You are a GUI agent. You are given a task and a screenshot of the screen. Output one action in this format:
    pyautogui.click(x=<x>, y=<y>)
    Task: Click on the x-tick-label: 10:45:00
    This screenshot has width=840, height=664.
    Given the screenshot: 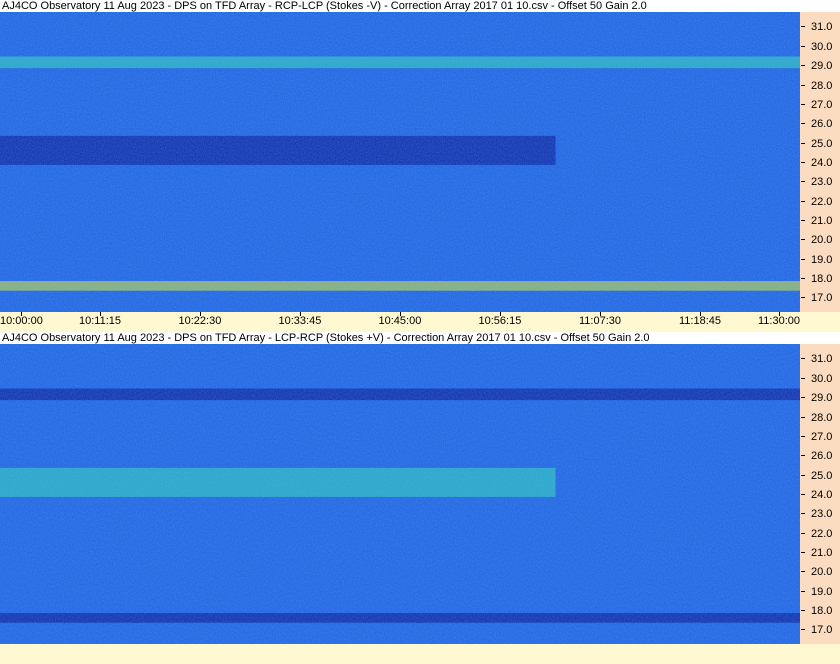 What is the action you would take?
    pyautogui.click(x=400, y=319)
    